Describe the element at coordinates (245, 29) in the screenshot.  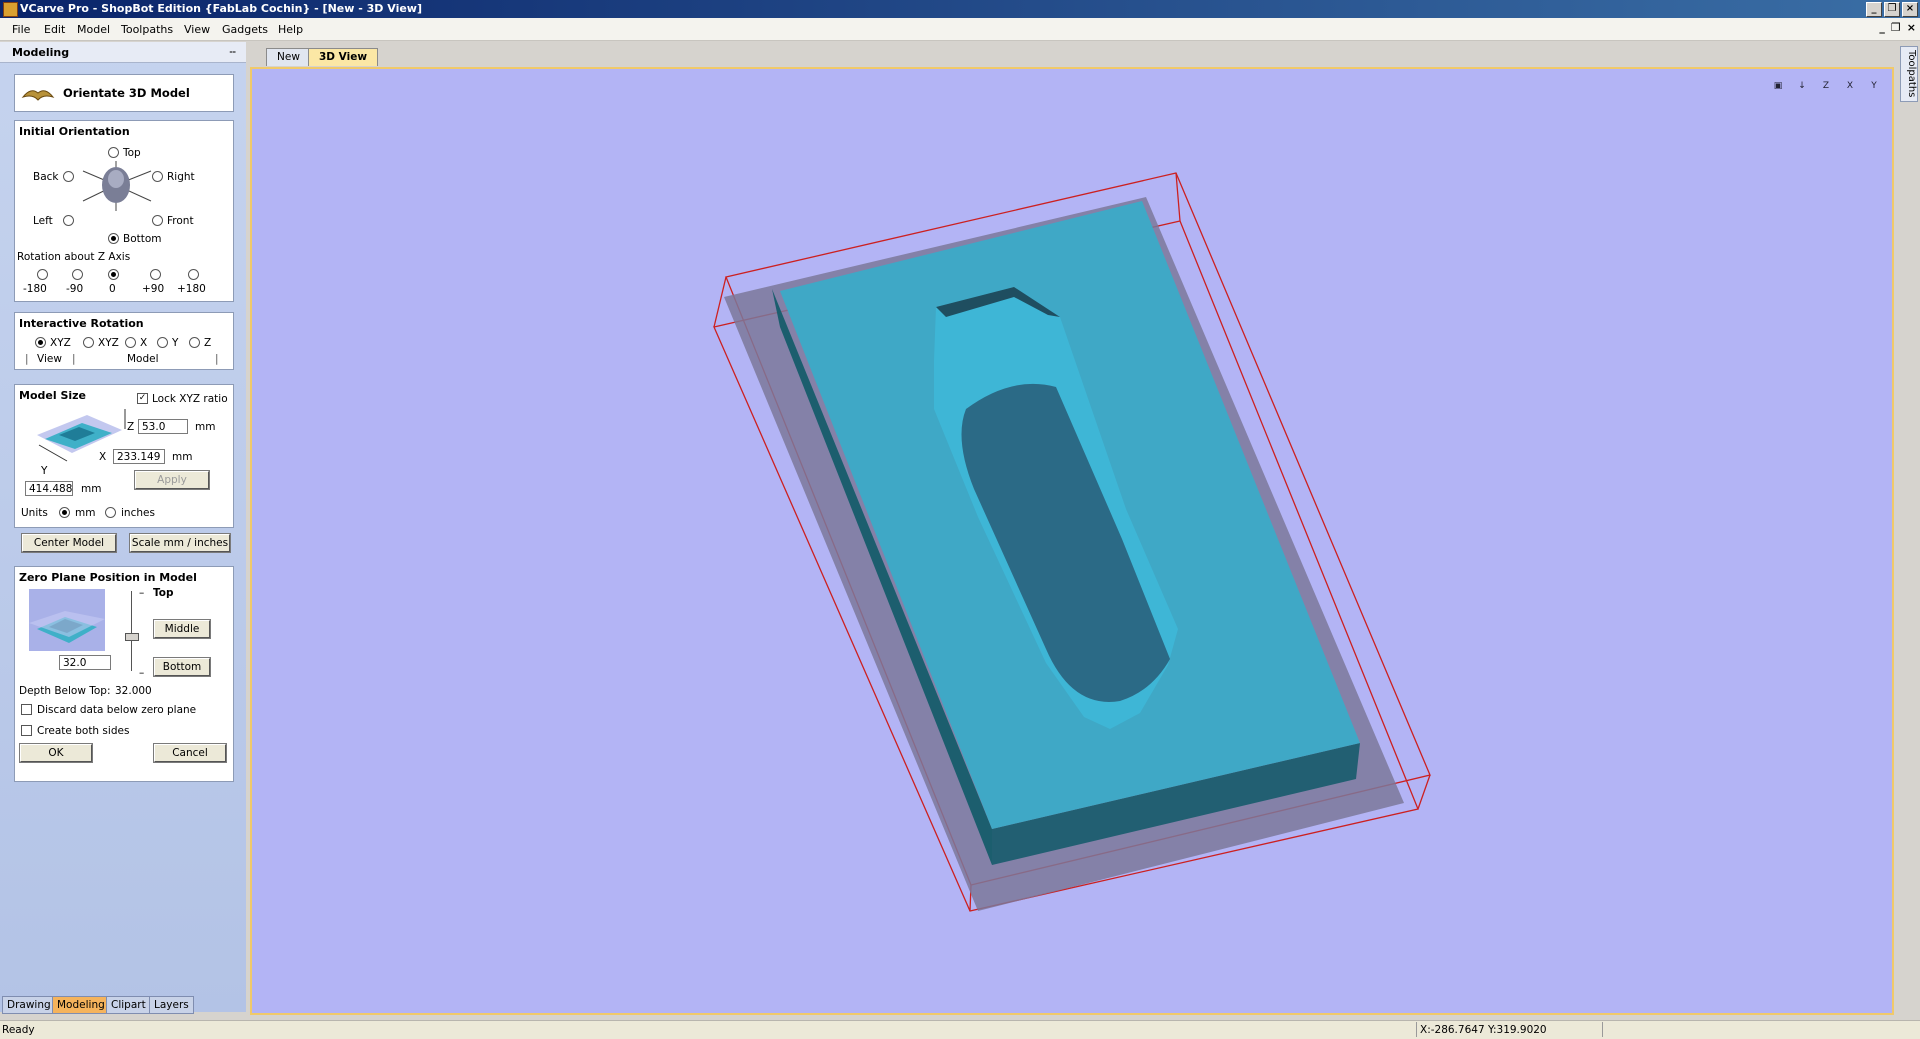
I see `menu-gadgets: Gadgets` at that location.